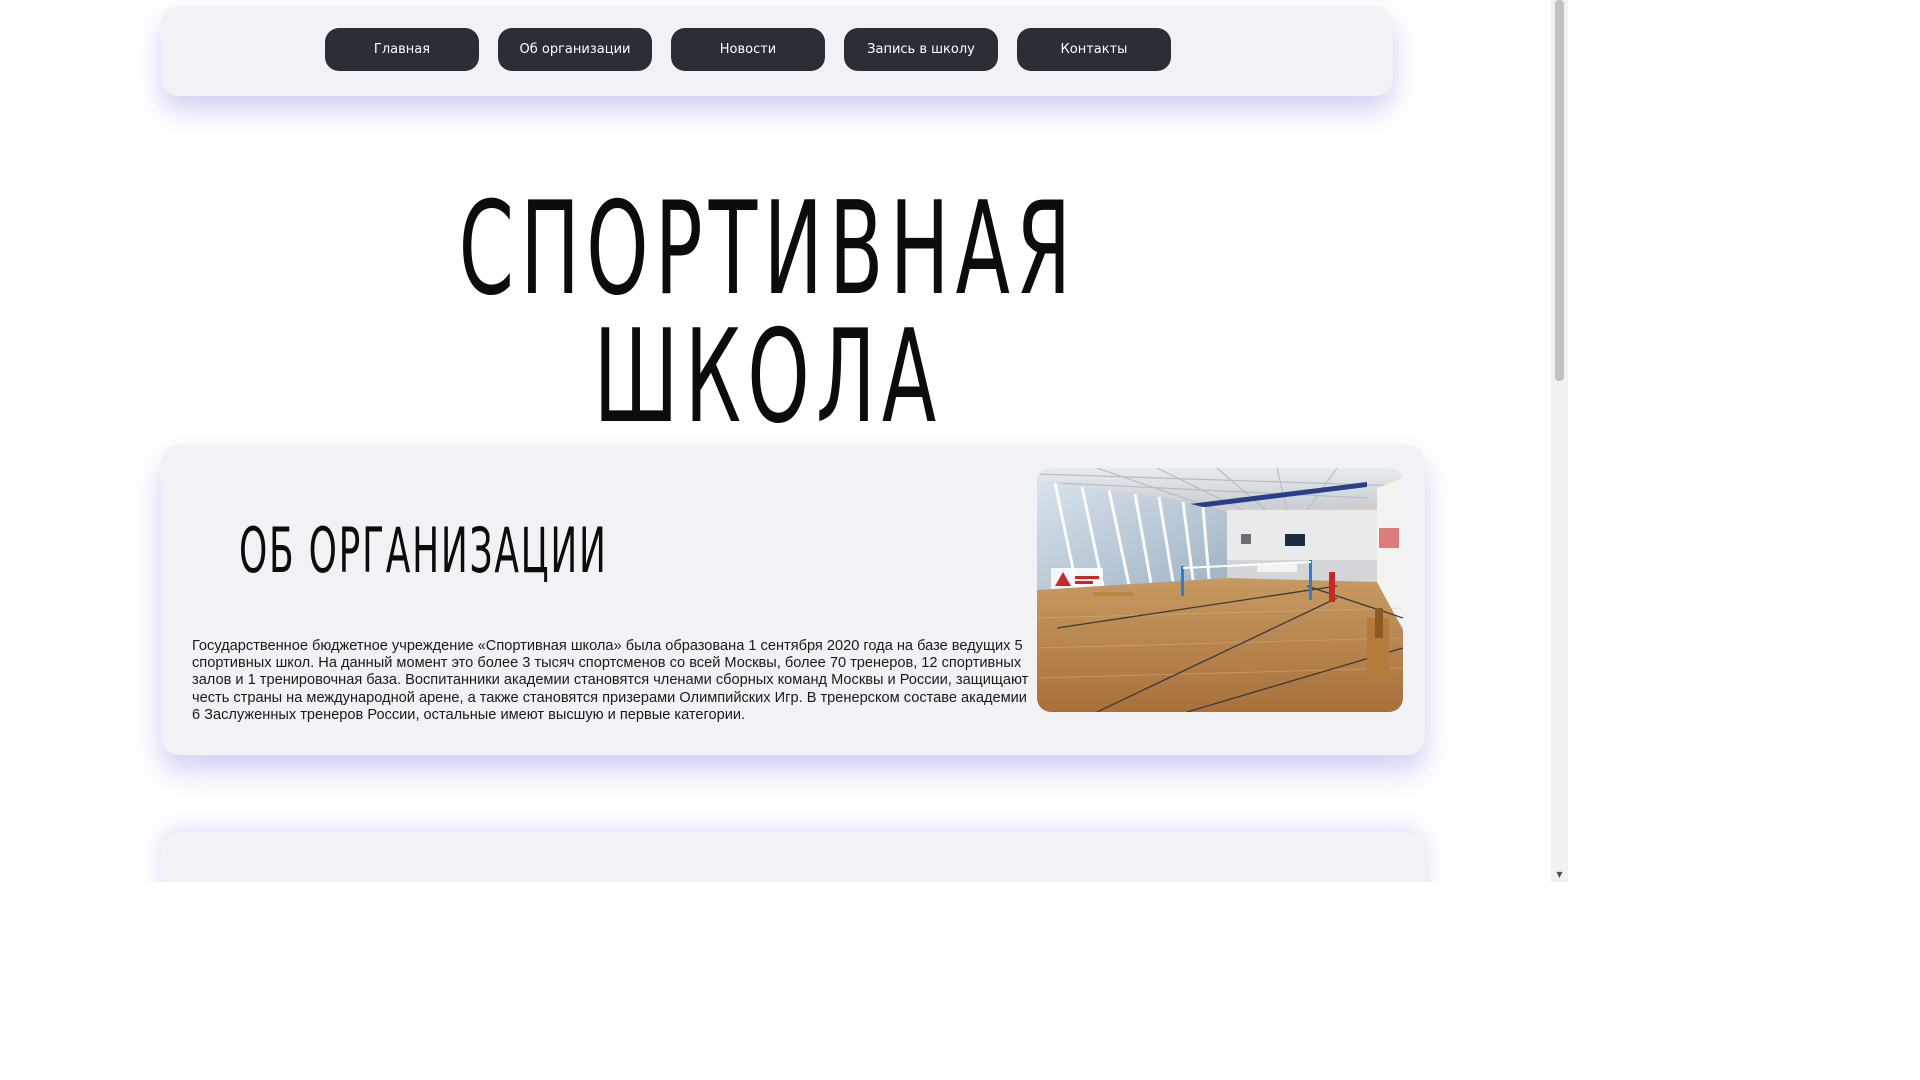  What do you see at coordinates (921, 49) in the screenshot?
I see `nav-enroll-button: Запись в школу` at bounding box center [921, 49].